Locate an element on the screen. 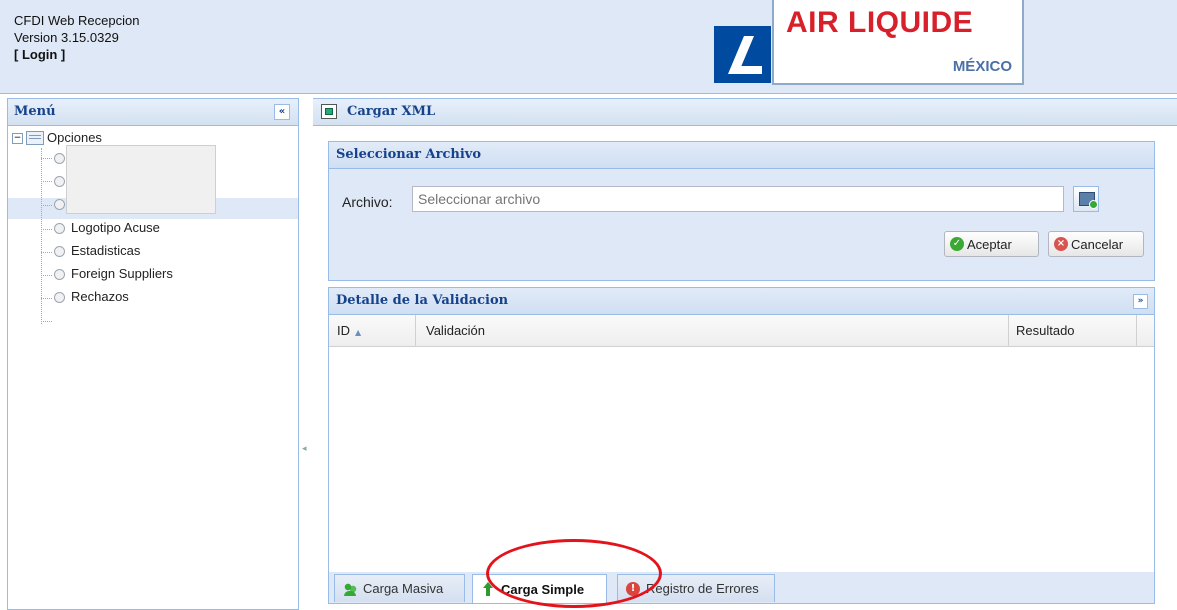 The image size is (1177, 610). brand-frame: AIR LIQUIDE MÉXICO is located at coordinates (898, 42).